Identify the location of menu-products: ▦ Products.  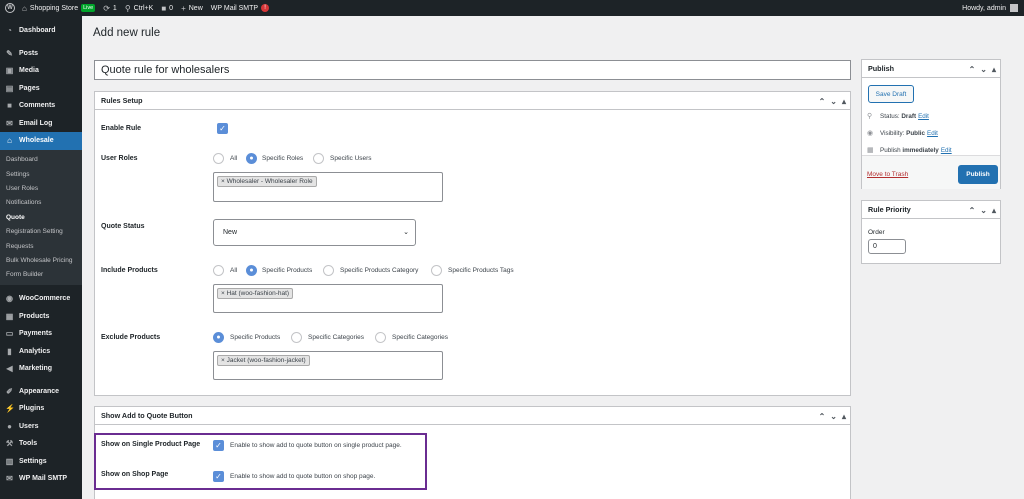
(41, 317).